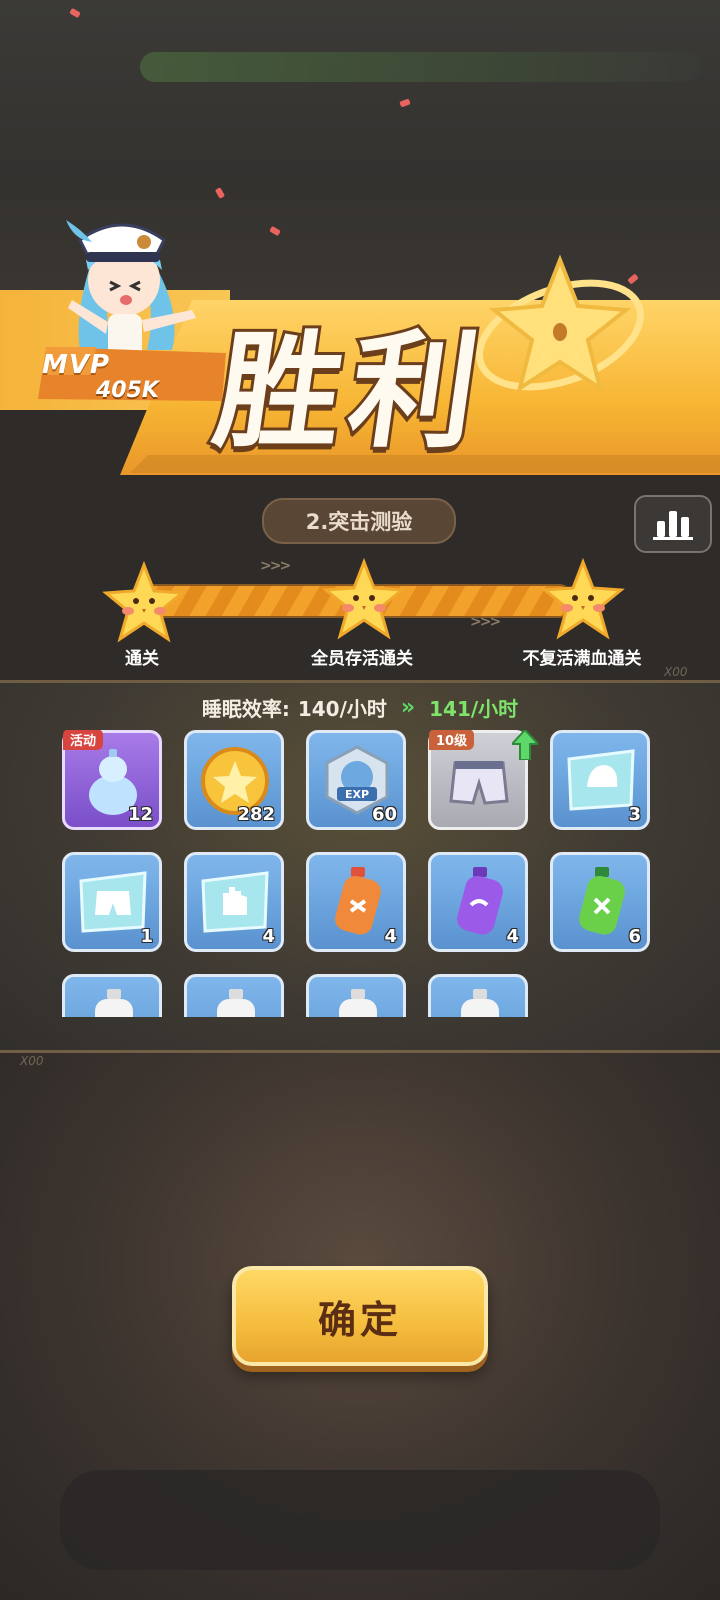 The image size is (720, 1600). What do you see at coordinates (634, 814) in the screenshot?
I see `reward-count: 3` at bounding box center [634, 814].